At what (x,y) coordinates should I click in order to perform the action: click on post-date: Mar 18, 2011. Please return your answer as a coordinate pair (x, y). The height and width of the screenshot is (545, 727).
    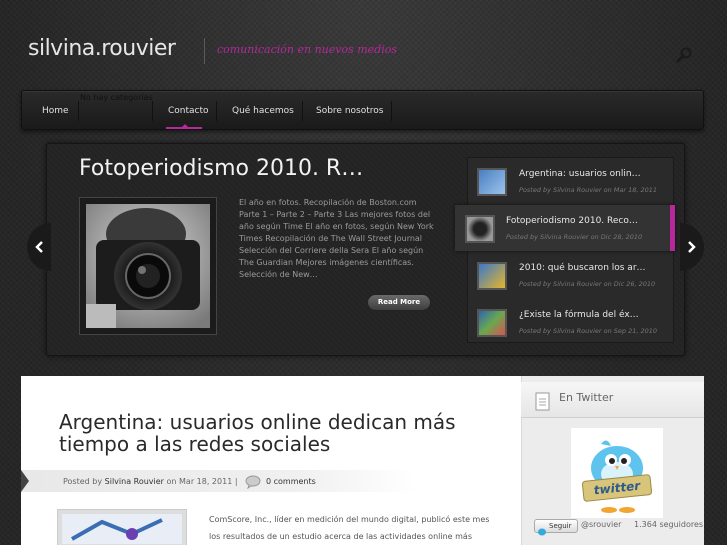
    Looking at the image, I should click on (206, 481).